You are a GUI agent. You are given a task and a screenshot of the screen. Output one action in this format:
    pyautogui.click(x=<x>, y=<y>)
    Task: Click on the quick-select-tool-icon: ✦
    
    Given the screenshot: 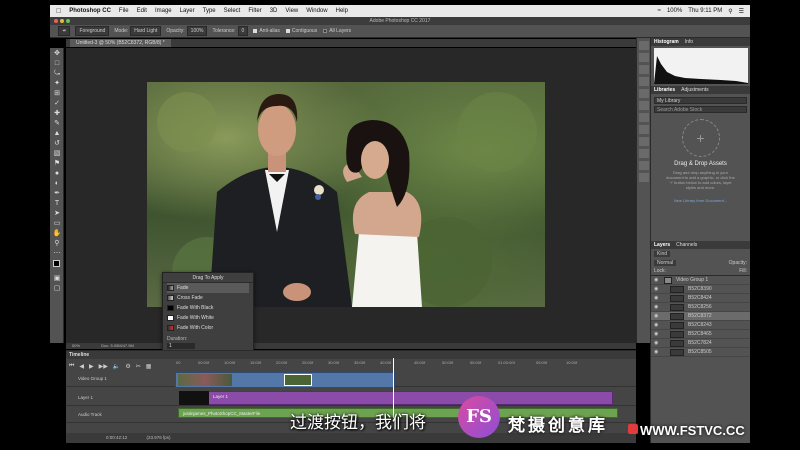 What is the action you would take?
    pyautogui.click(x=57, y=83)
    